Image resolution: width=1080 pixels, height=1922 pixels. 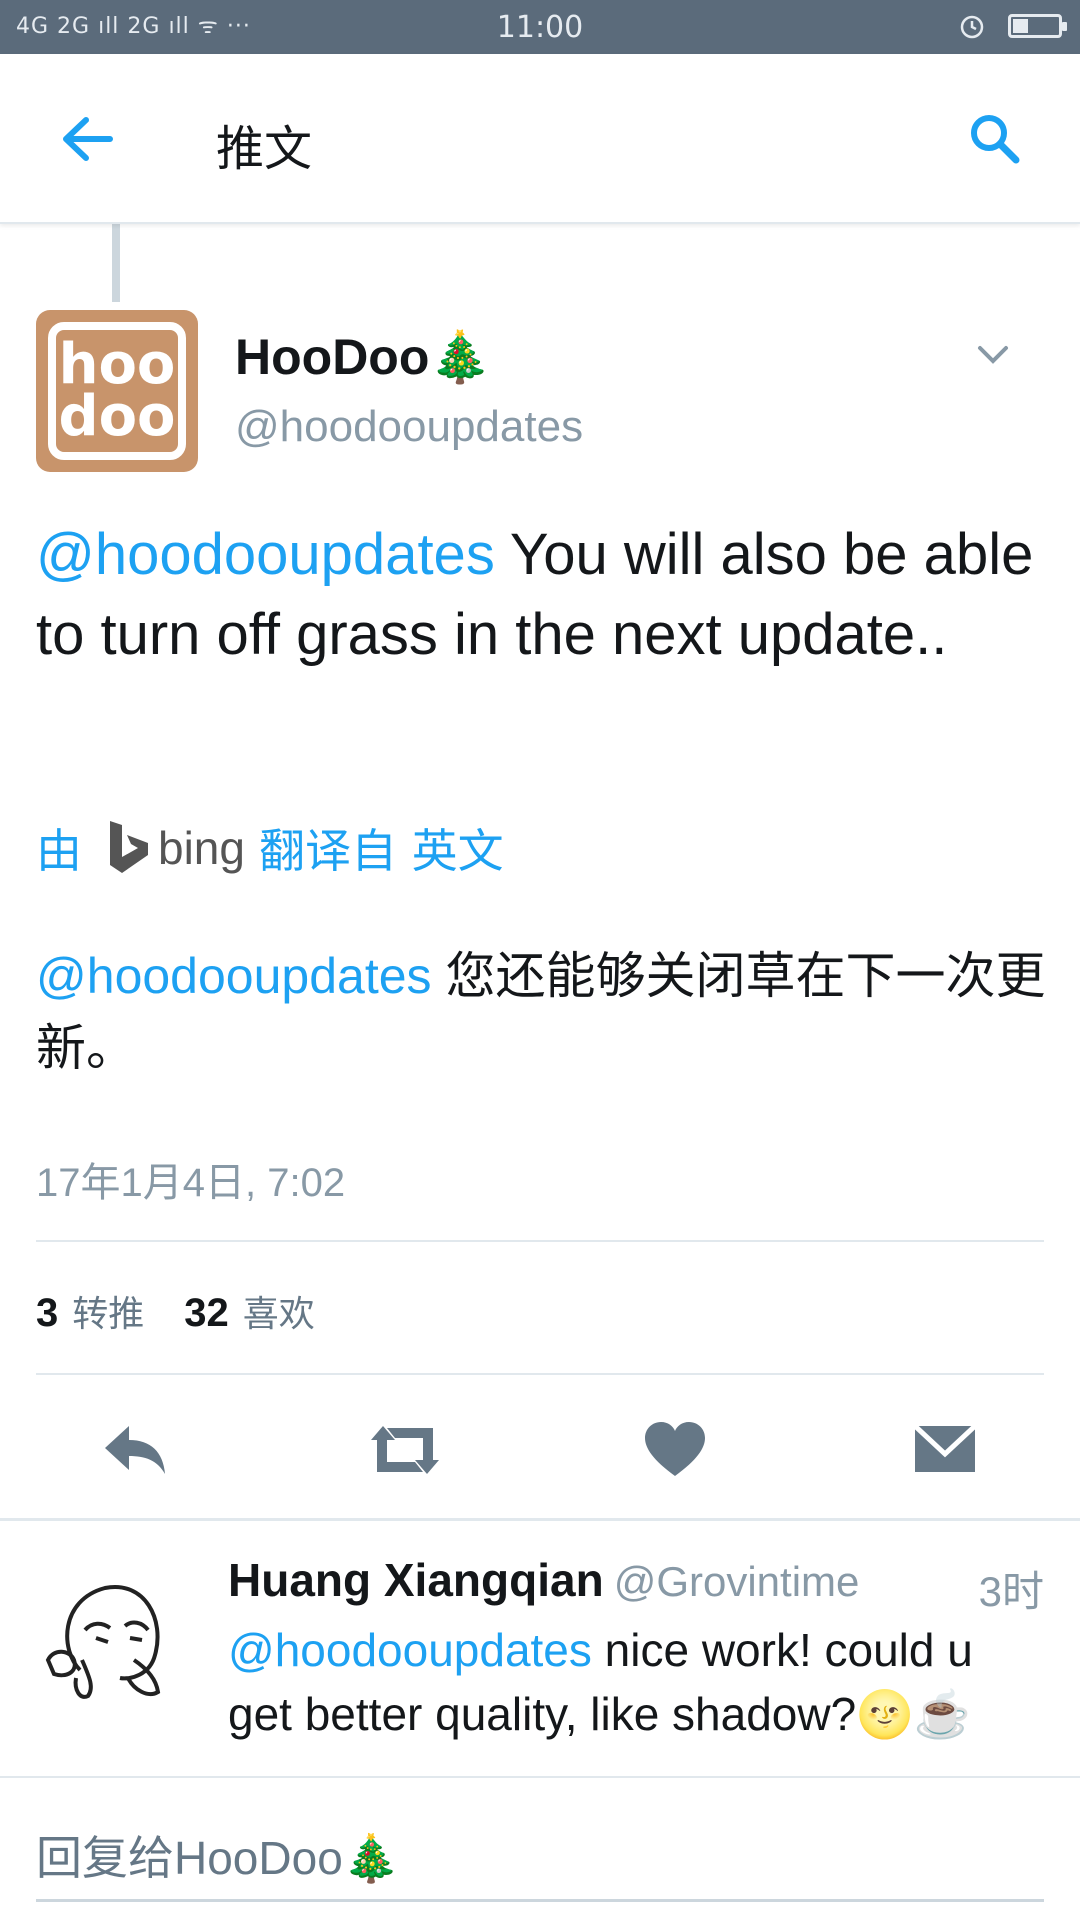 I want to click on translated-mention: @hoodooupdates, so click(x=234, y=976).